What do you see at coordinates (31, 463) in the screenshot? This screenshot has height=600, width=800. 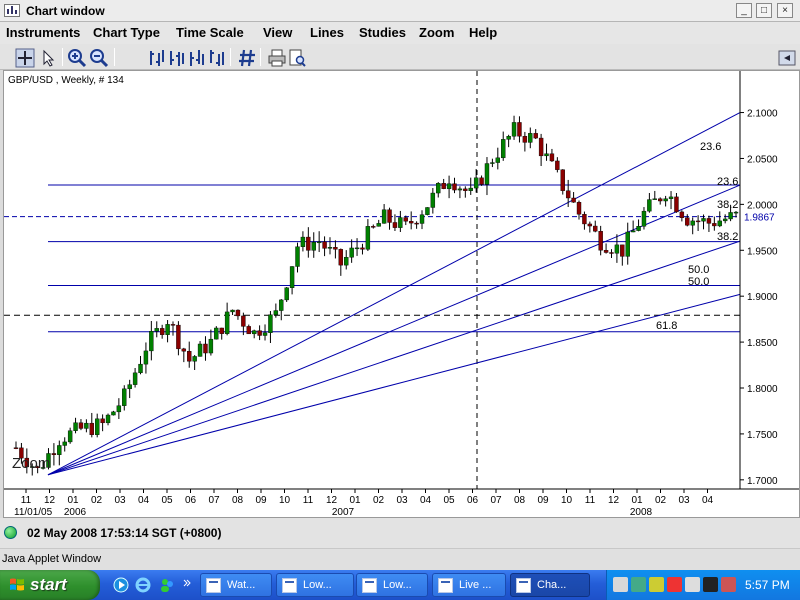 I see `zoom-label: Zoom` at bounding box center [31, 463].